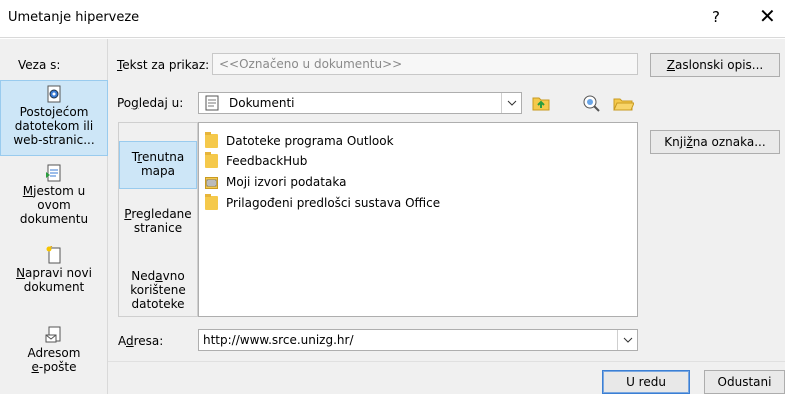 The width and height of the screenshot is (785, 394). Describe the element at coordinates (267, 161) in the screenshot. I see `file-name: FeedbackHub` at that location.